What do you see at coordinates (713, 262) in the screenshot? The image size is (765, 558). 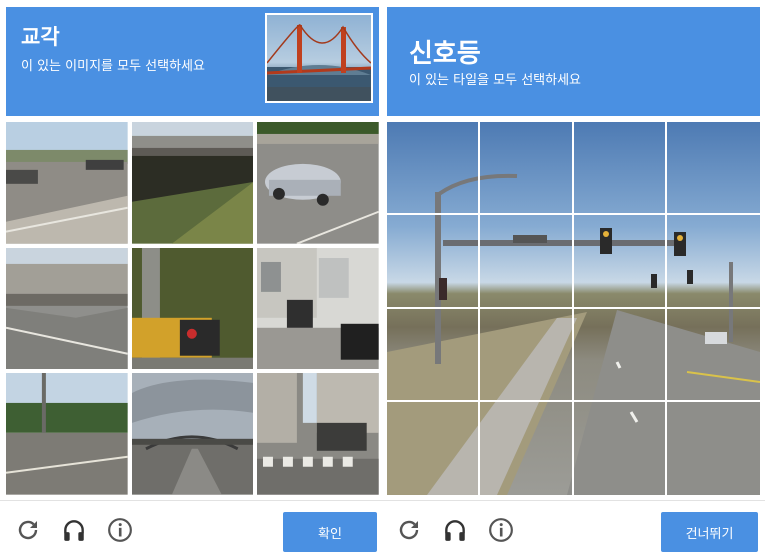 I see `tile-r2c4` at bounding box center [713, 262].